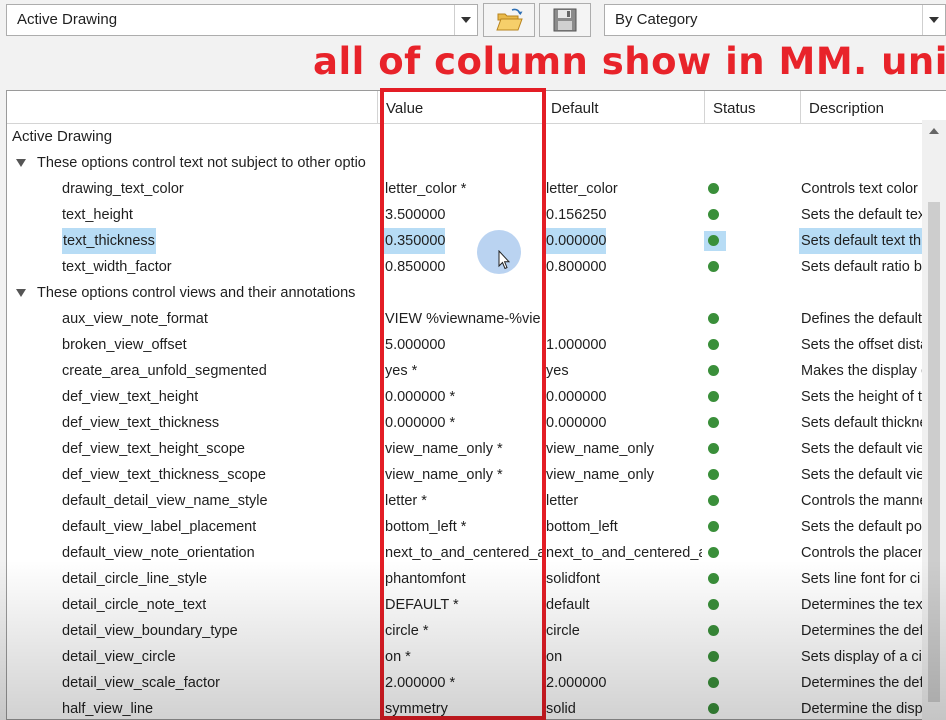 Image resolution: width=946 pixels, height=720 pixels. What do you see at coordinates (623, 107) in the screenshot?
I see `column-header-default: Default` at bounding box center [623, 107].